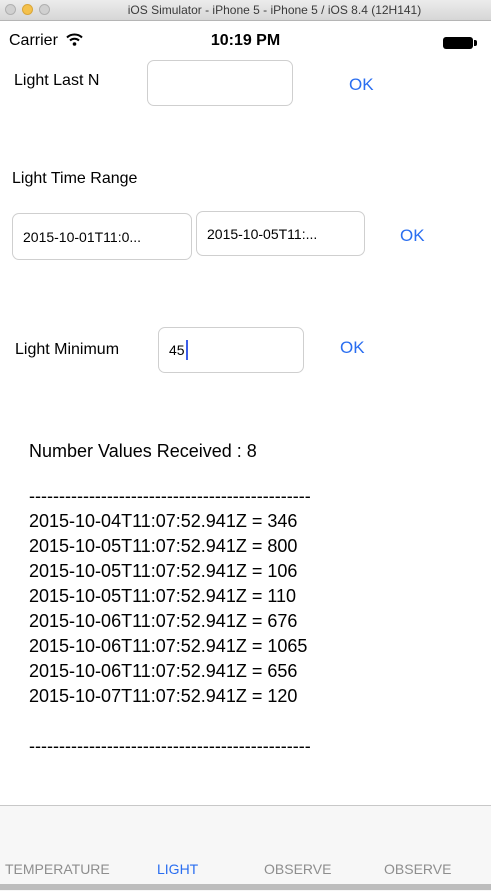 This screenshot has width=491, height=891. Describe the element at coordinates (57, 80) in the screenshot. I see `last-n-label: Light Last N` at that location.